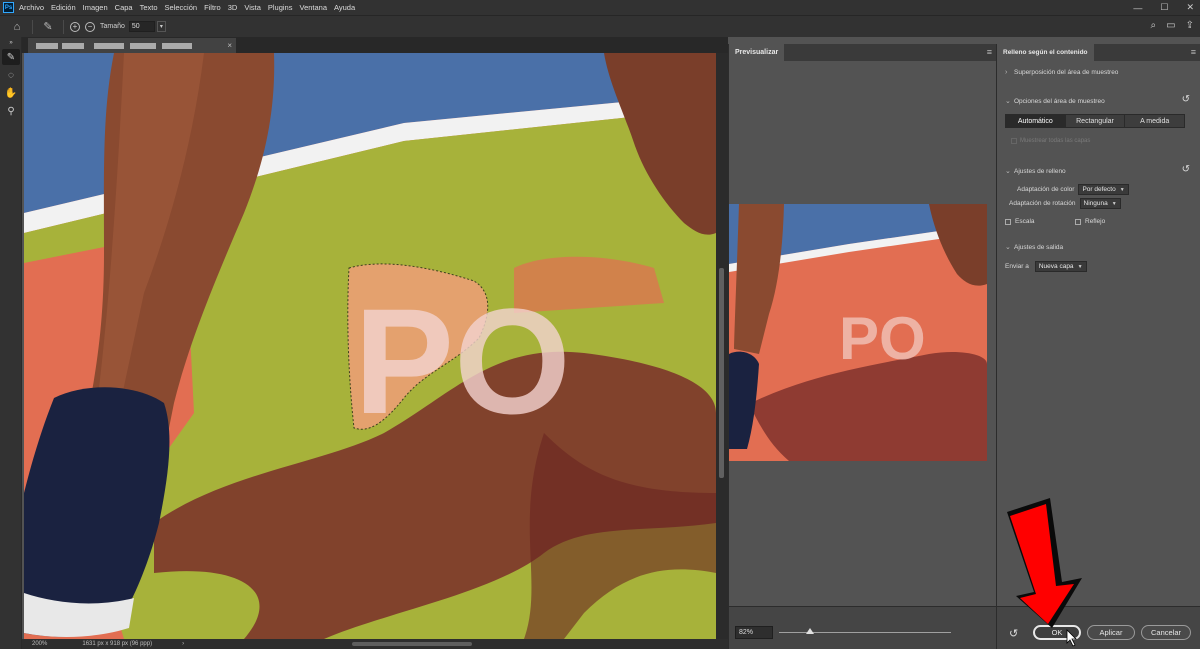 Image resolution: width=1200 pixels, height=649 pixels. Describe the element at coordinates (1008, 221) in the screenshot. I see `scale-checkbox` at that location.